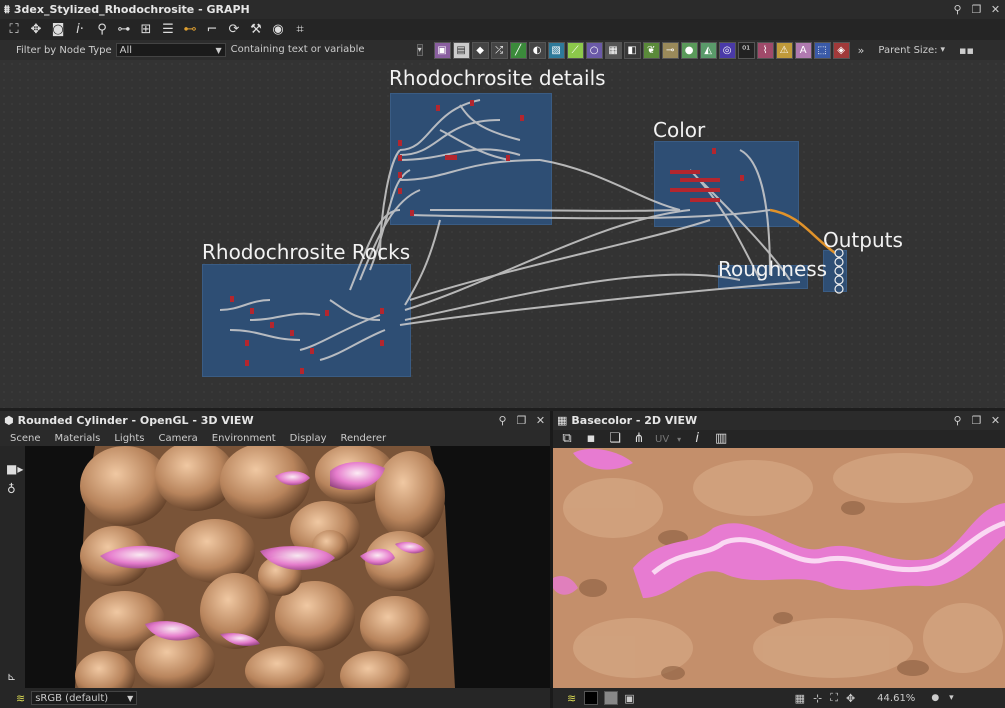  What do you see at coordinates (575, 50) in the screenshot?
I see `gradient-icon: ⟋` at bounding box center [575, 50].